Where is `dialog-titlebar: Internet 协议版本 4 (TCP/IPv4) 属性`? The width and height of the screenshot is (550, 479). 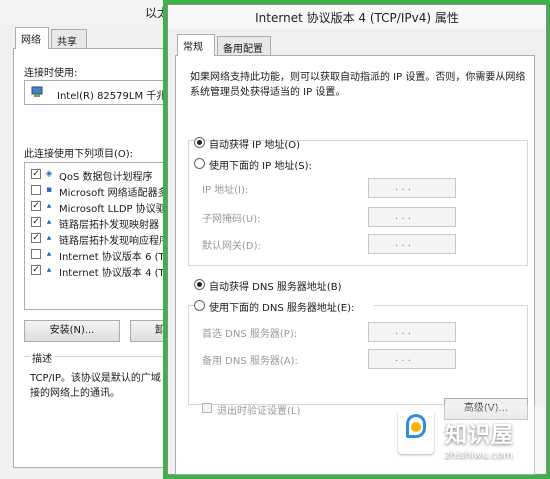 dialog-titlebar: Internet 协议版本 4 (TCP/IPv4) 属性 is located at coordinates (357, 17).